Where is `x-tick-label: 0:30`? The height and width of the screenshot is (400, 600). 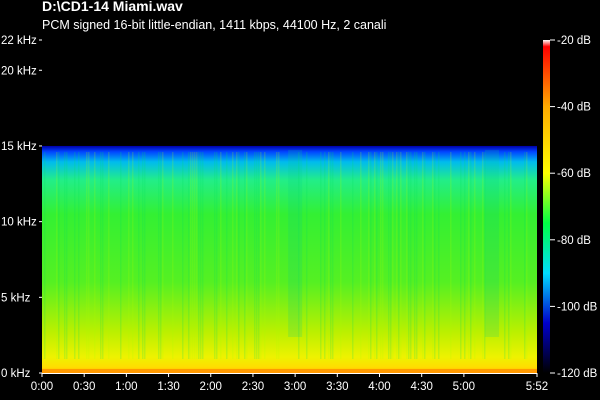 x-tick-label: 0:30 is located at coordinates (84, 387).